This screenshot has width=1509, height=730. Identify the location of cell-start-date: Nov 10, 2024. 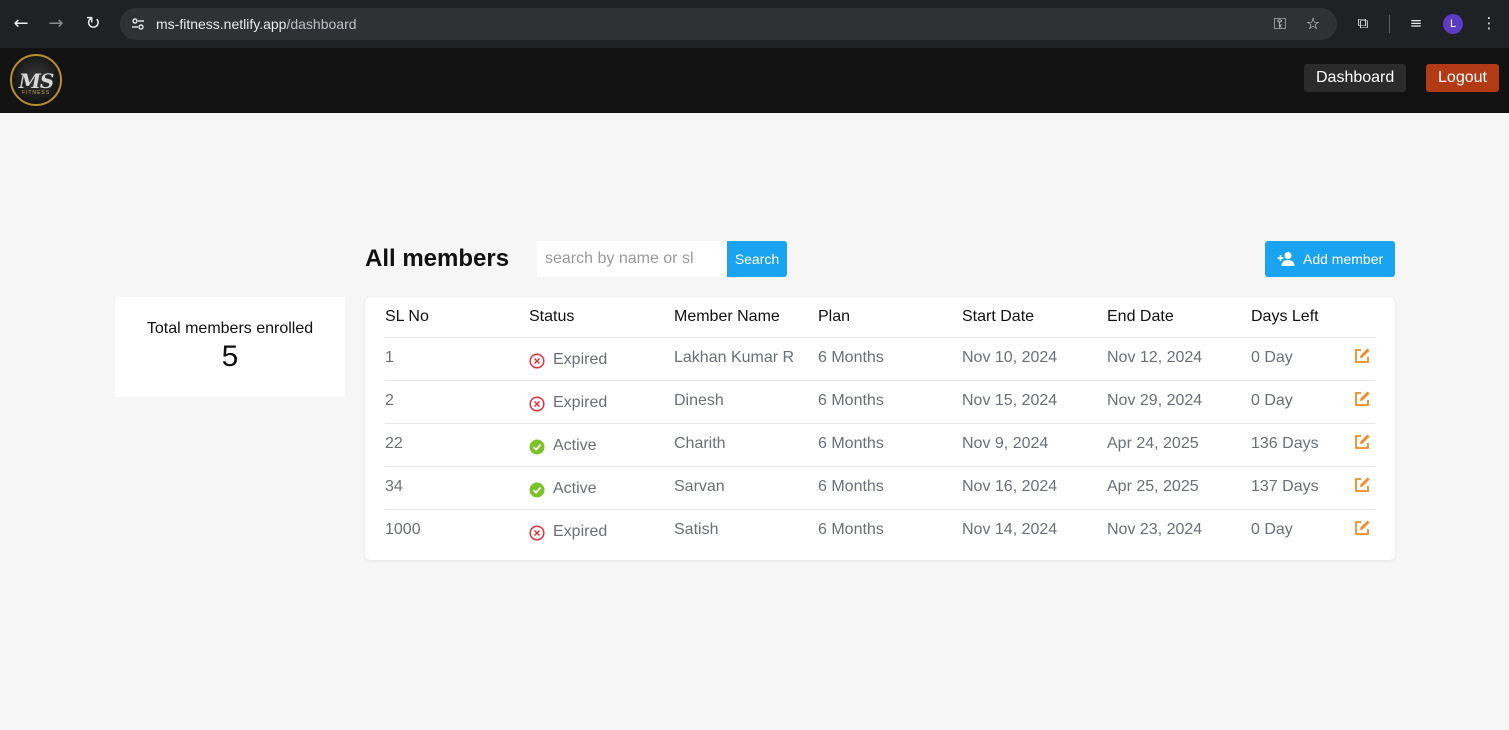
(1010, 357).